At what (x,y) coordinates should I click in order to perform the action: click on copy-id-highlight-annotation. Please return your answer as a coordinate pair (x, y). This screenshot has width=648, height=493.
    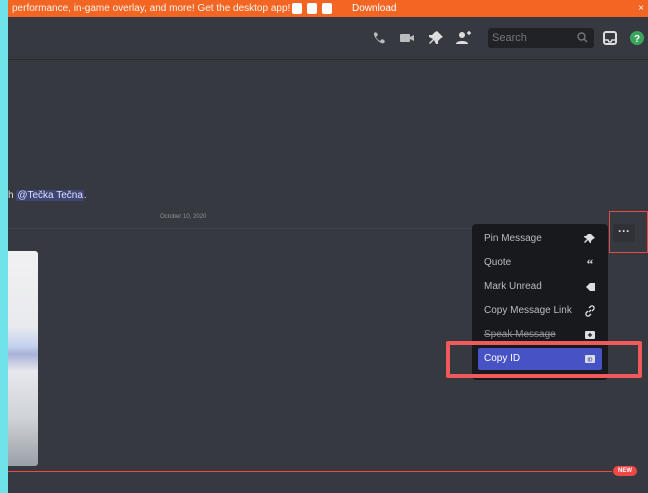
    Looking at the image, I should click on (544, 359).